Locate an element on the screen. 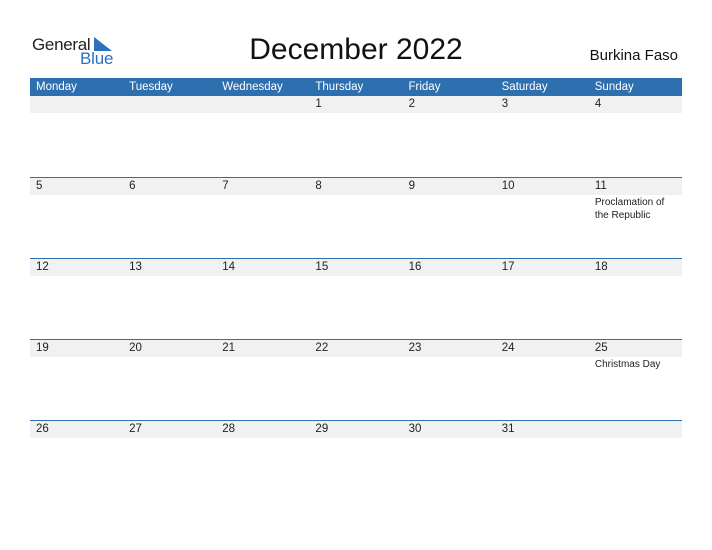 The width and height of the screenshot is (712, 550). day-number: 2 is located at coordinates (411, 104).